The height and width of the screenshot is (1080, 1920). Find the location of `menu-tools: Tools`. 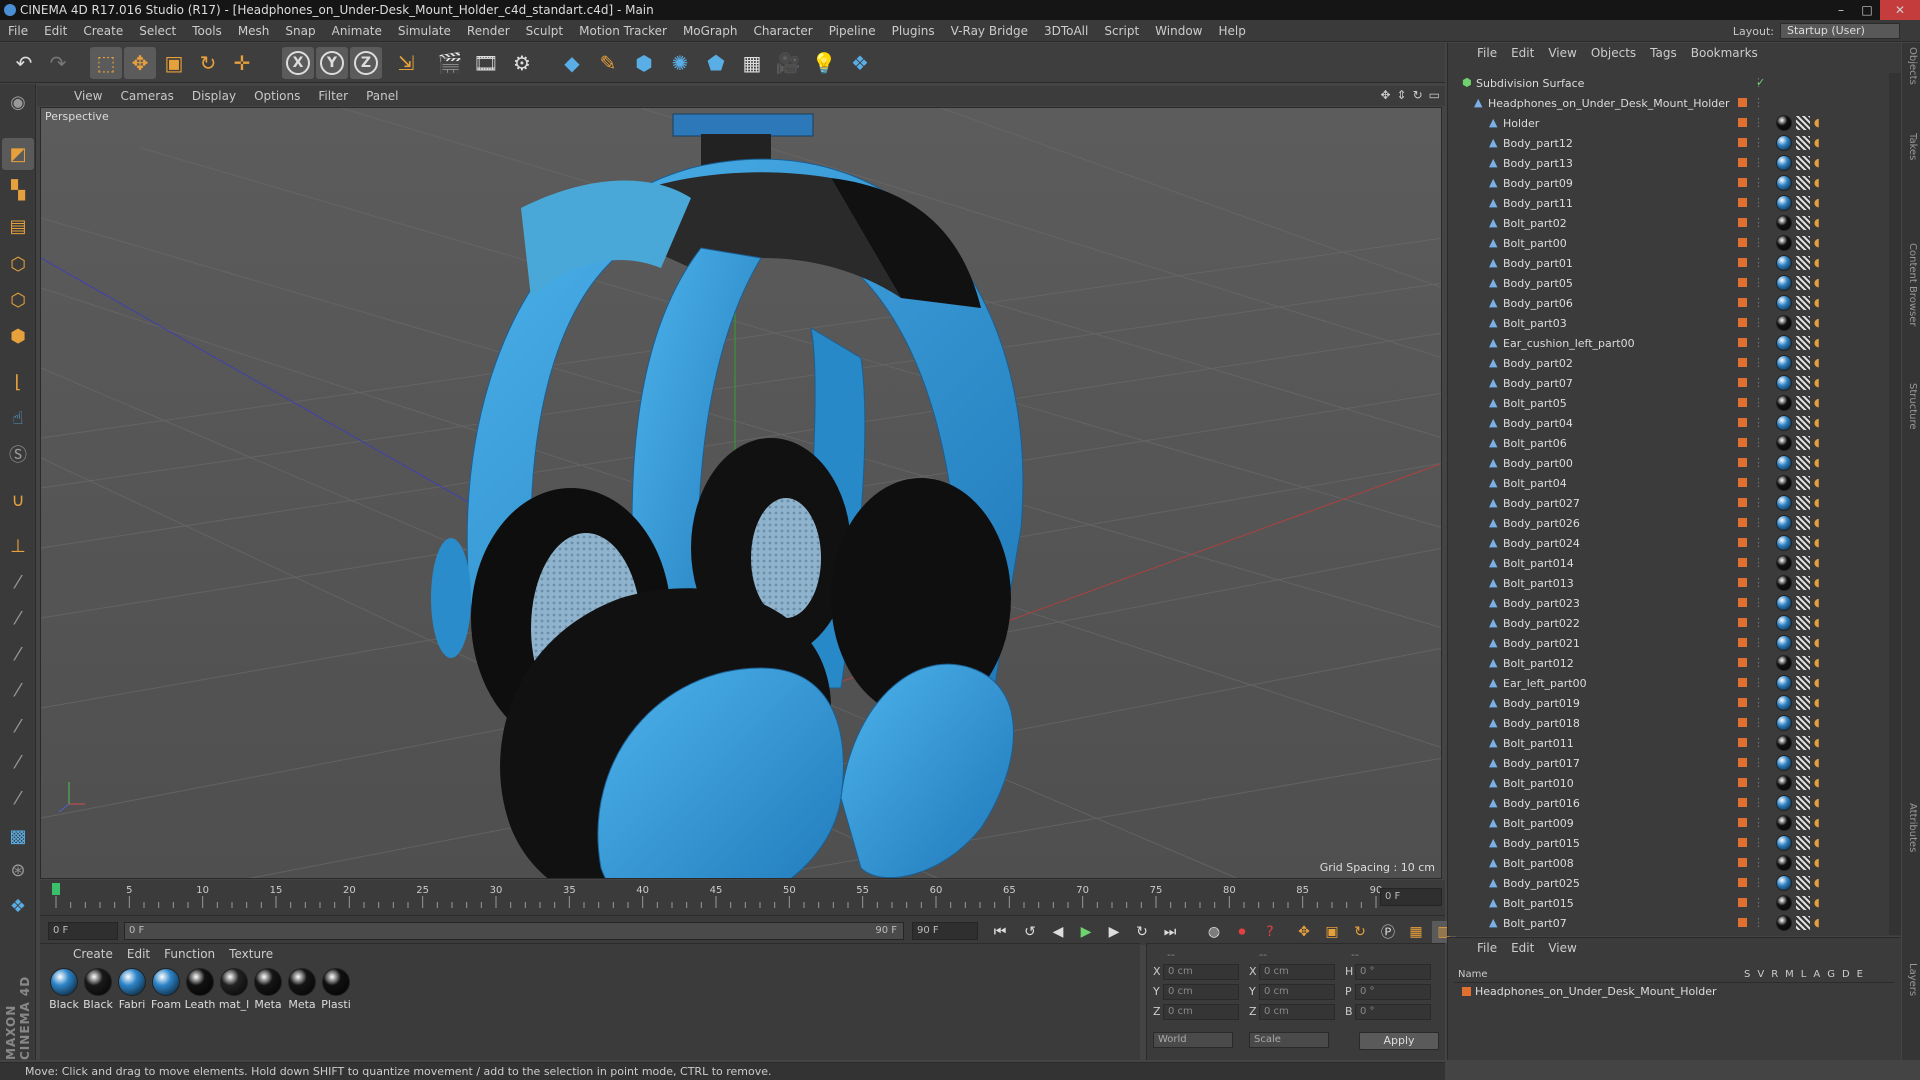

menu-tools: Tools is located at coordinates (207, 31).